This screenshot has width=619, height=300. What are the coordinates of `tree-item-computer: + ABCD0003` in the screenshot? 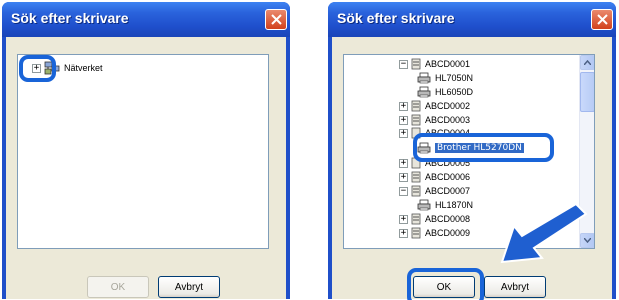 It's located at (434, 120).